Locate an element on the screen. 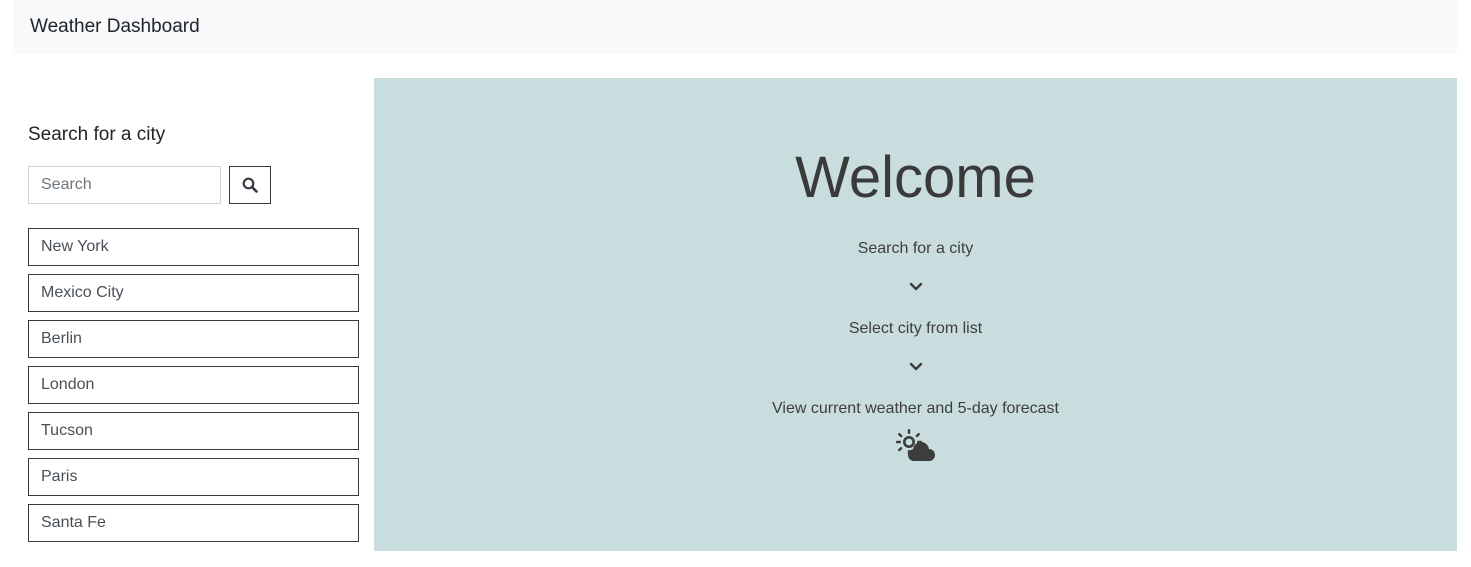  city-item-mexico-city: Mexico City is located at coordinates (193, 293).